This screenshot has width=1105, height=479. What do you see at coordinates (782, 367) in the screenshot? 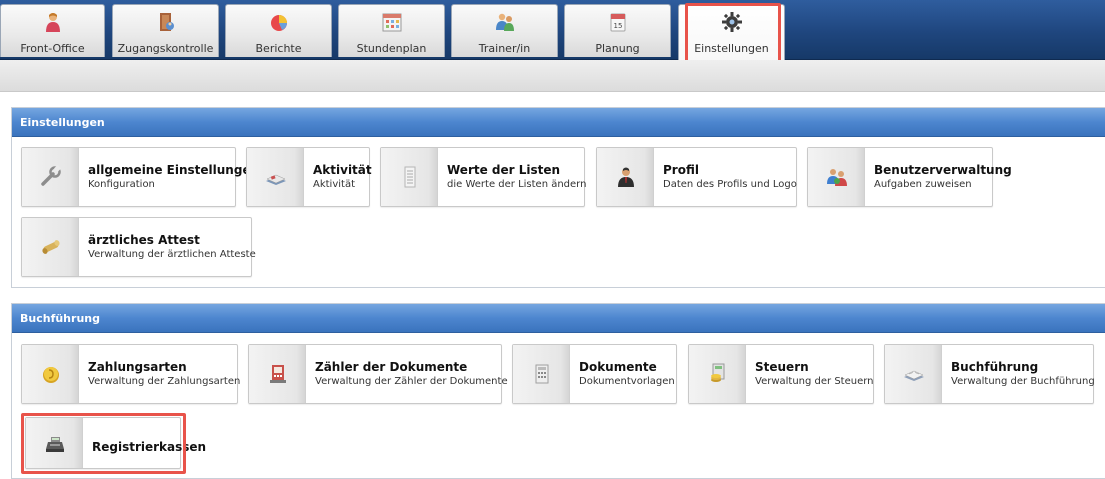
I see `tile-title: Steuern` at bounding box center [782, 367].